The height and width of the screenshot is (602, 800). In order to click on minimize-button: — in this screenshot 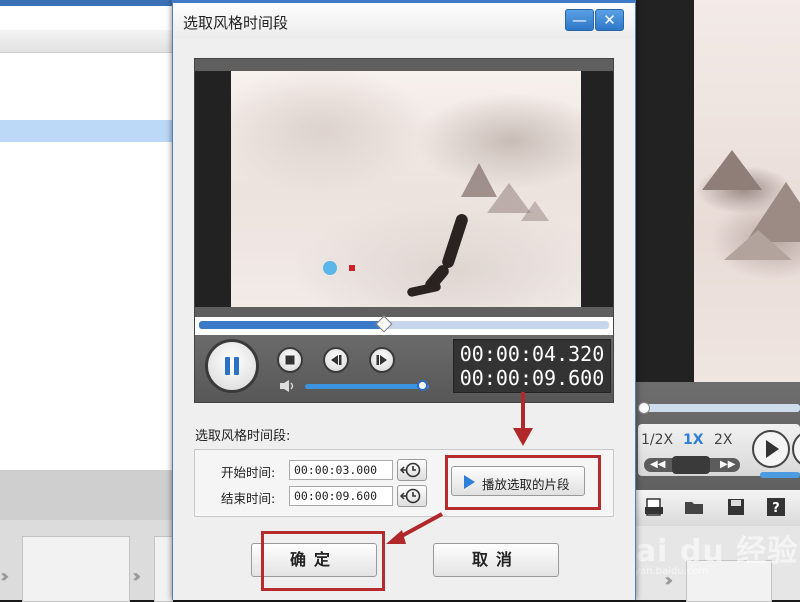, I will do `click(579, 20)`.